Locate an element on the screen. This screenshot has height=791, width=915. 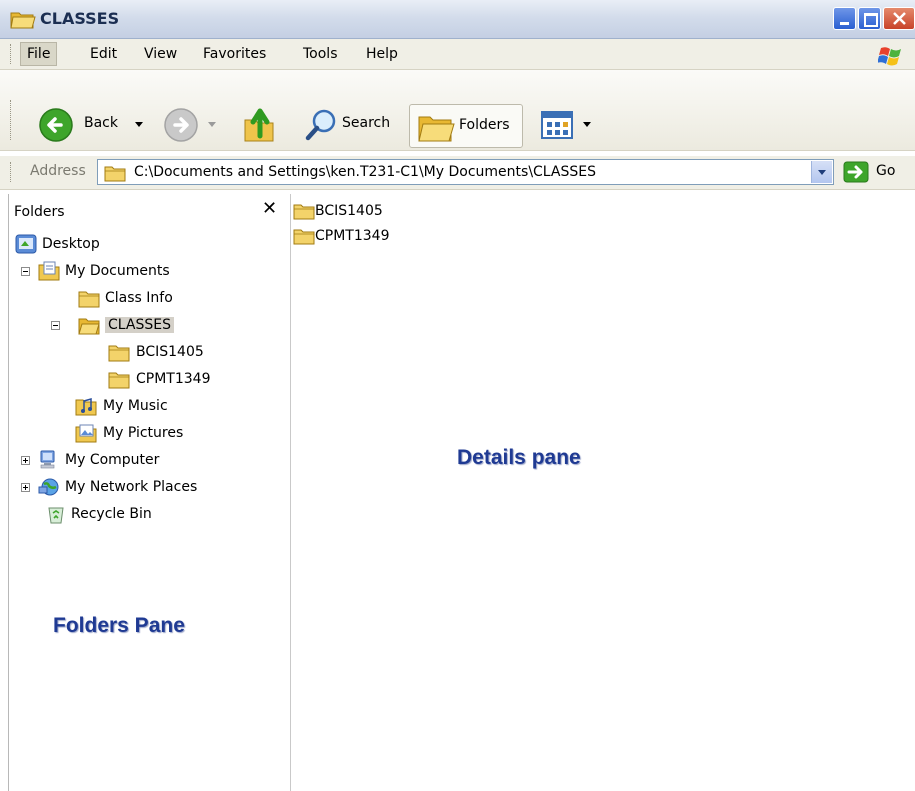
tree-label: My Computer is located at coordinates (112, 460).